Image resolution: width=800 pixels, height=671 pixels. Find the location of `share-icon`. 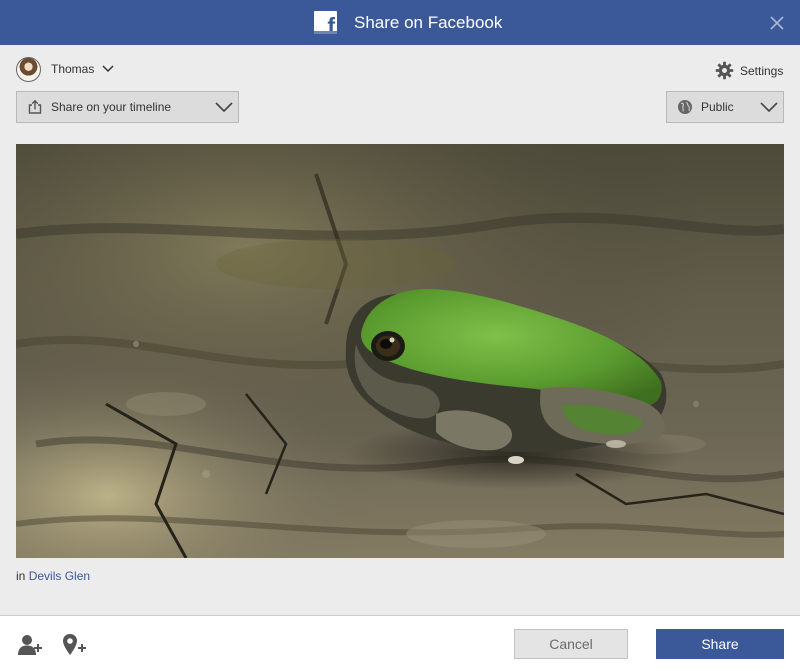

share-icon is located at coordinates (35, 107).